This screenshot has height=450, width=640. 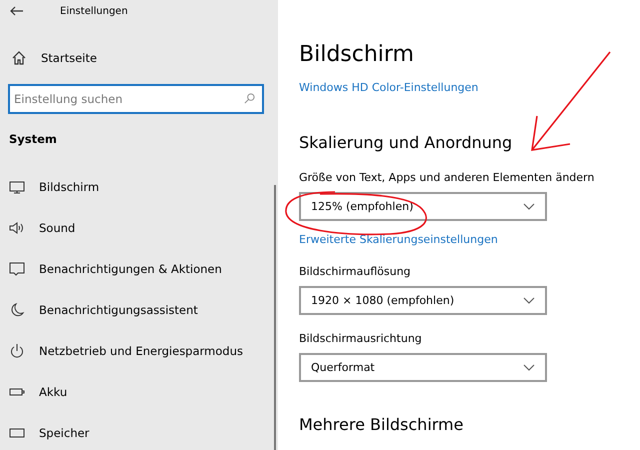 I want to click on search-icon, so click(x=249, y=98).